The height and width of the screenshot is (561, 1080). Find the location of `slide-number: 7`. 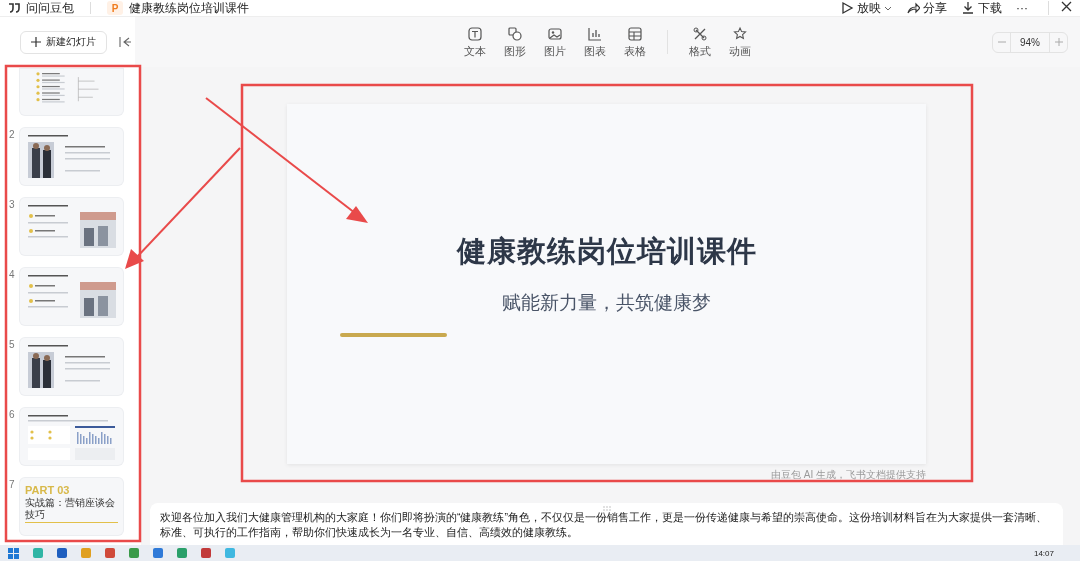

slide-number: 7 is located at coordinates (12, 485).